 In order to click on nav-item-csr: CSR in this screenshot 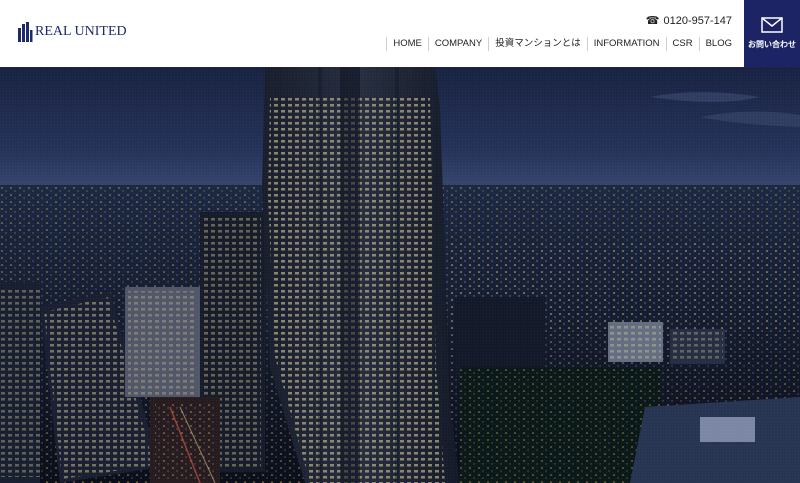, I will do `click(682, 44)`.